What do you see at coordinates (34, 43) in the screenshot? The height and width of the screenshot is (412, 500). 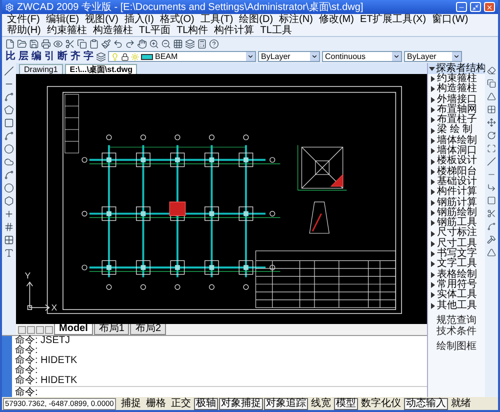 I see `save-icon` at bounding box center [34, 43].